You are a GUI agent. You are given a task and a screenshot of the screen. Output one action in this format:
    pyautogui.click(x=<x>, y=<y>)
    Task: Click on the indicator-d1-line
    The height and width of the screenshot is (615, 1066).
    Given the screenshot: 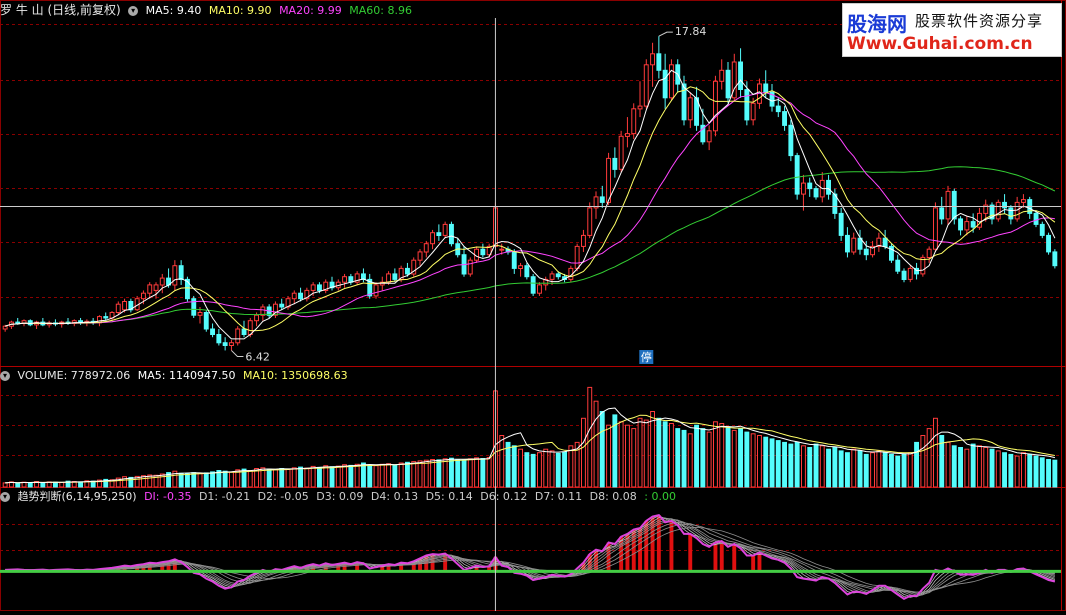 What is the action you would take?
    pyautogui.click(x=530, y=556)
    